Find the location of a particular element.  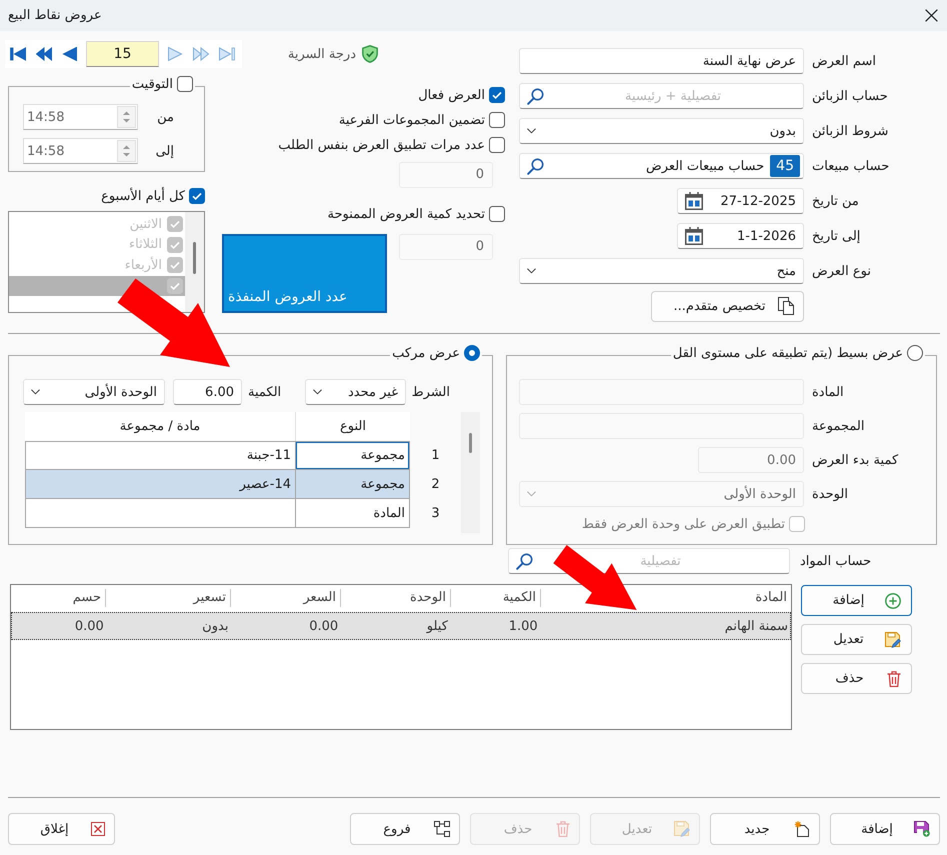

table-cell: المادة is located at coordinates (352, 513).